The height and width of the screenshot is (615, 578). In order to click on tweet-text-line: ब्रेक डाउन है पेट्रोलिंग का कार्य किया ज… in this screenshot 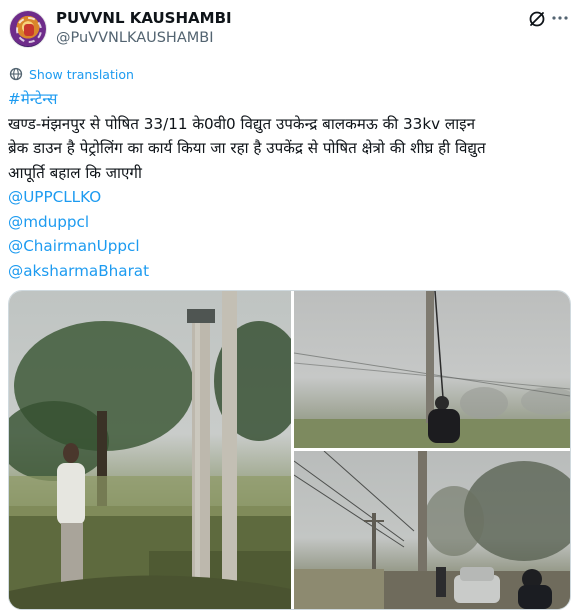, I will do `click(247, 148)`.